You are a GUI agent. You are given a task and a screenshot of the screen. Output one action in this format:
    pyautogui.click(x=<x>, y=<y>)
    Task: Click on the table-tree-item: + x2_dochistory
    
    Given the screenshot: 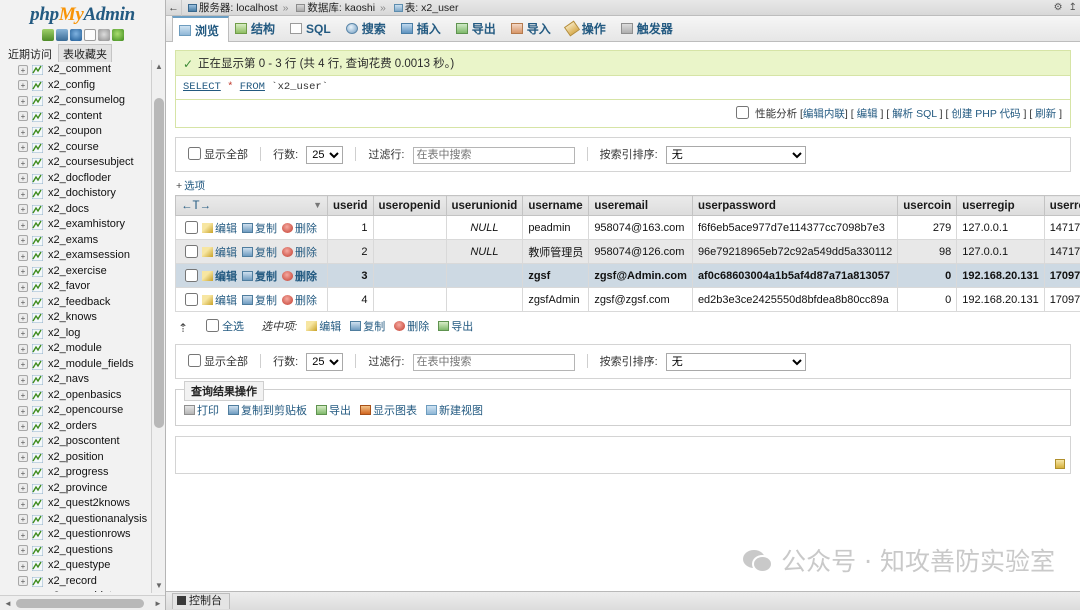 What is the action you would take?
    pyautogui.click(x=76, y=194)
    